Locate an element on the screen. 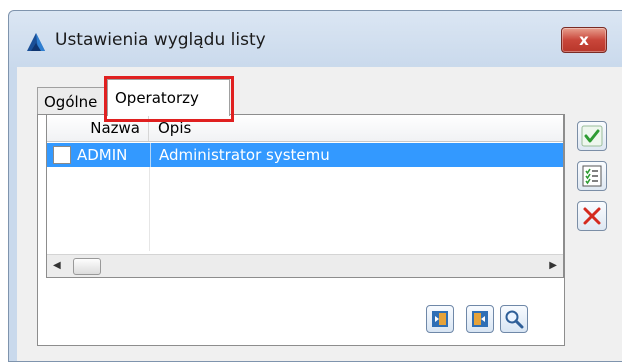 The height and width of the screenshot is (362, 622). select-columns-button is located at coordinates (592, 176).